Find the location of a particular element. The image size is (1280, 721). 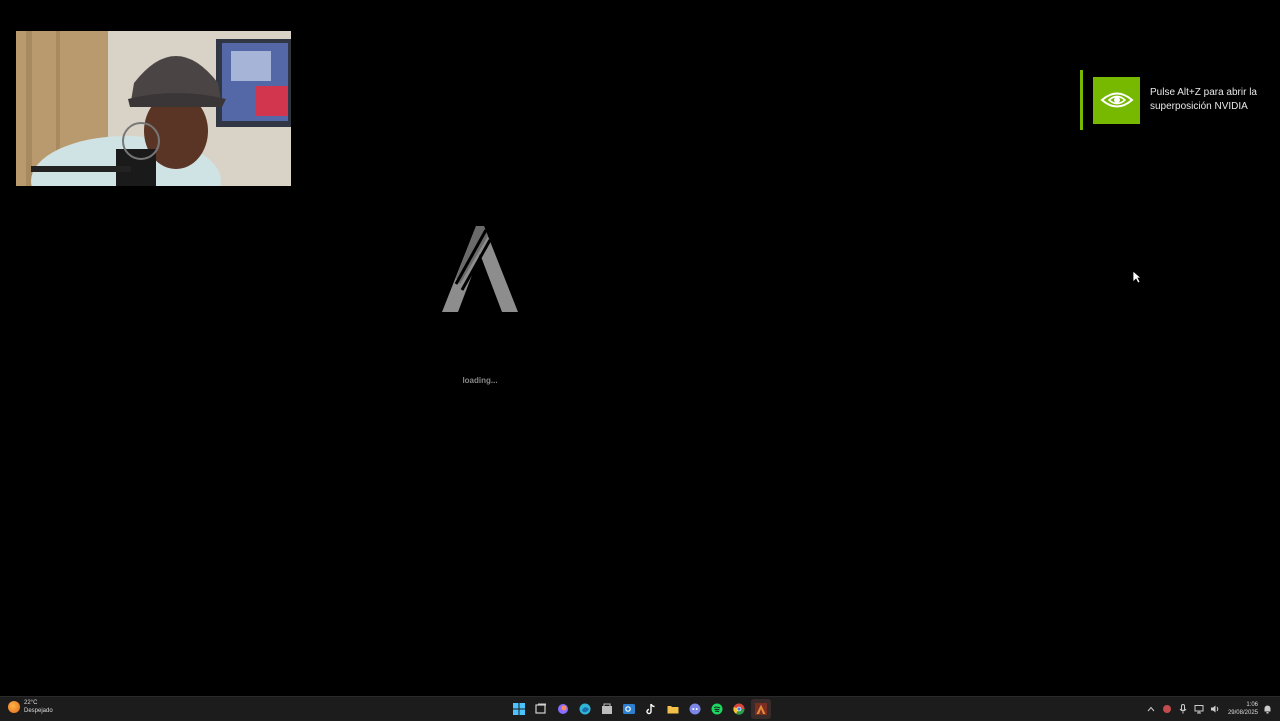

file-explorer-icon is located at coordinates (673, 709).